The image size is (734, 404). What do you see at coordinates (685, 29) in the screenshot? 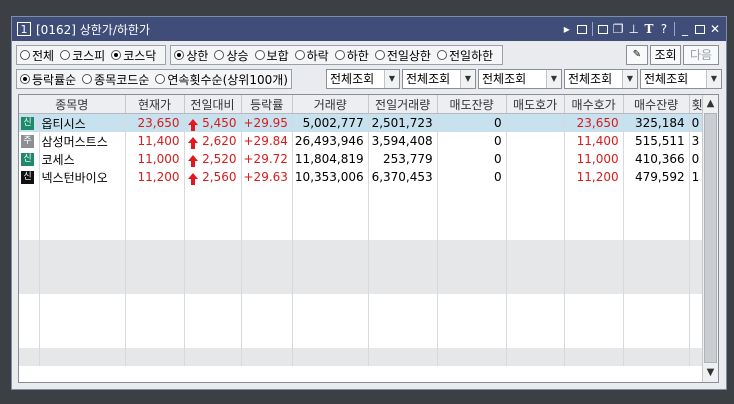
I see `minimize-icon: _` at bounding box center [685, 29].